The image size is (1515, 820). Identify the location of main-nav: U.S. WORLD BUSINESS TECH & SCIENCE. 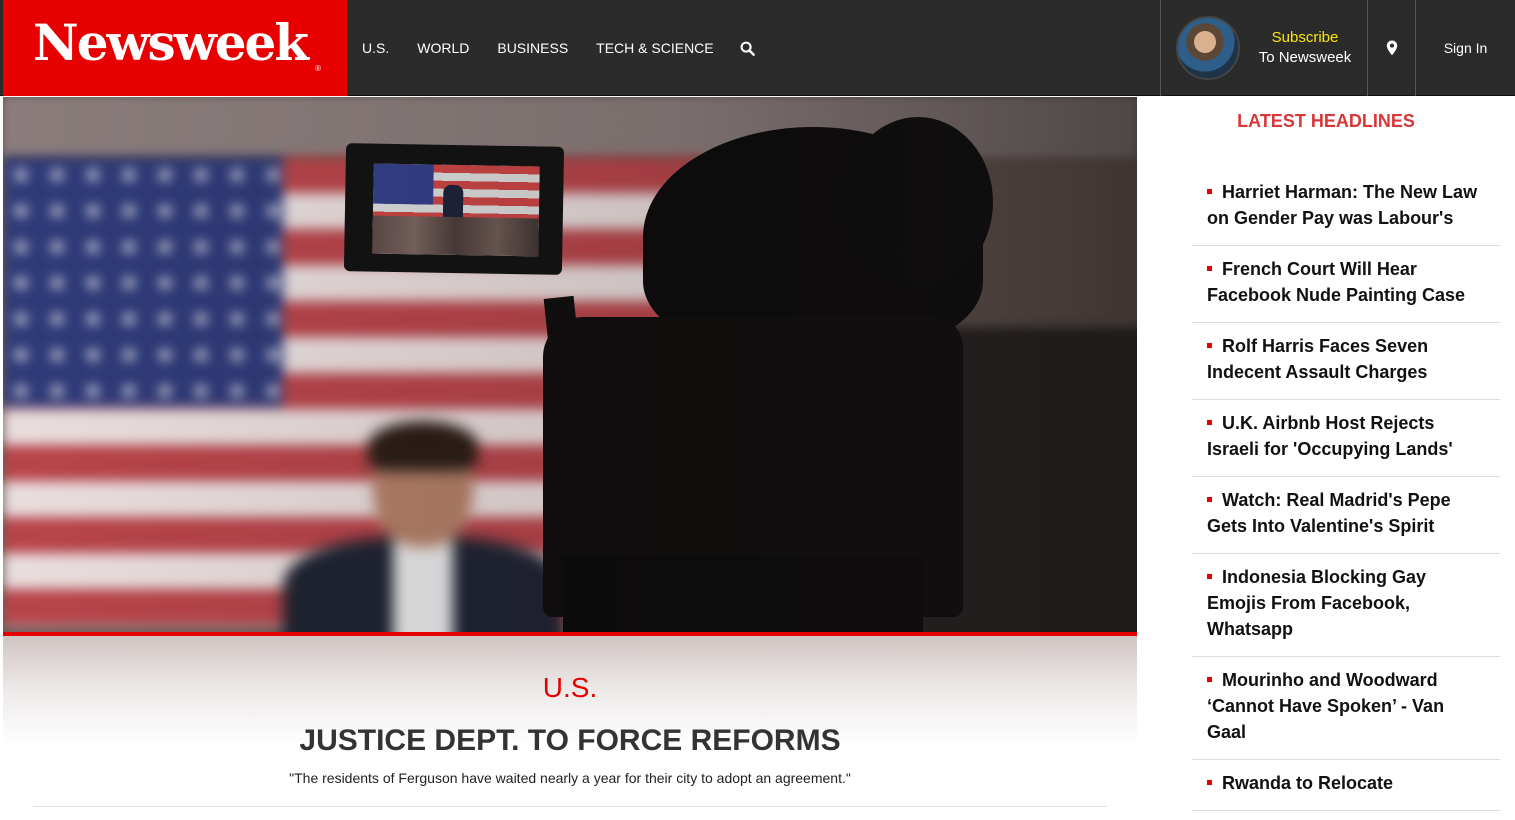
(558, 48).